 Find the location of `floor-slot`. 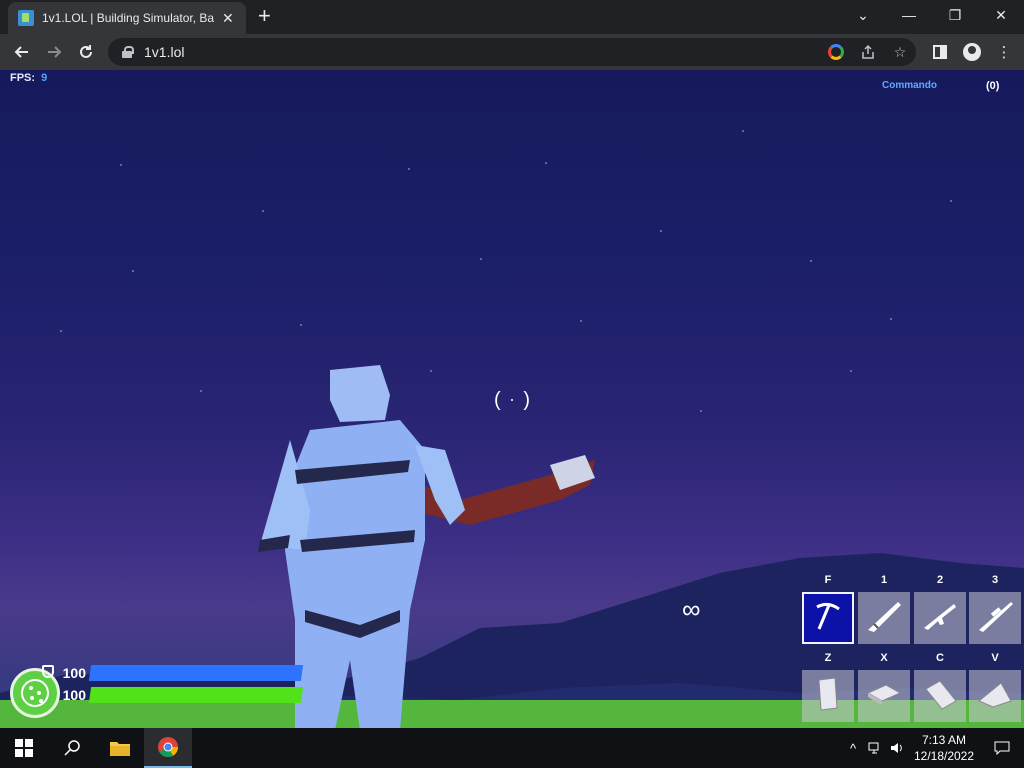

floor-slot is located at coordinates (884, 696).